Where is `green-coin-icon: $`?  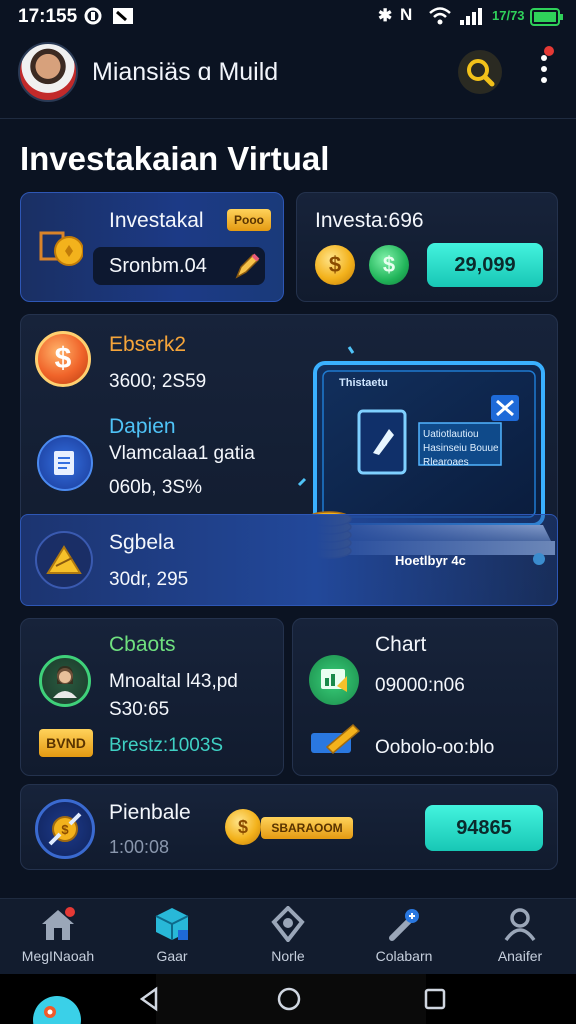
green-coin-icon: $ is located at coordinates (389, 265).